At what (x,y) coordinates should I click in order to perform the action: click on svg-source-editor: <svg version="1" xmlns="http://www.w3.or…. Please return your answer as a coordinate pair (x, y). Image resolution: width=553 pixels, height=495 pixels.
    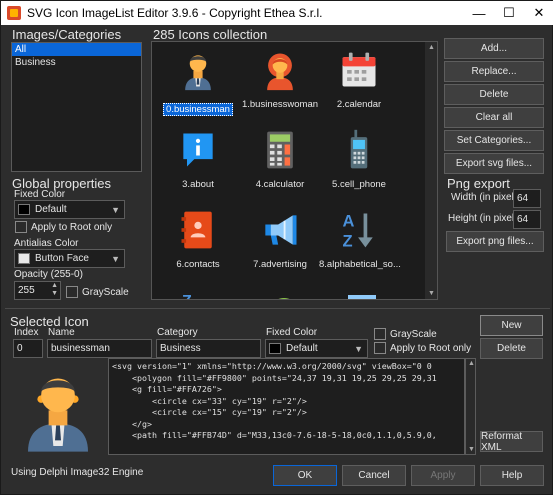
    Looking at the image, I should click on (286, 406).